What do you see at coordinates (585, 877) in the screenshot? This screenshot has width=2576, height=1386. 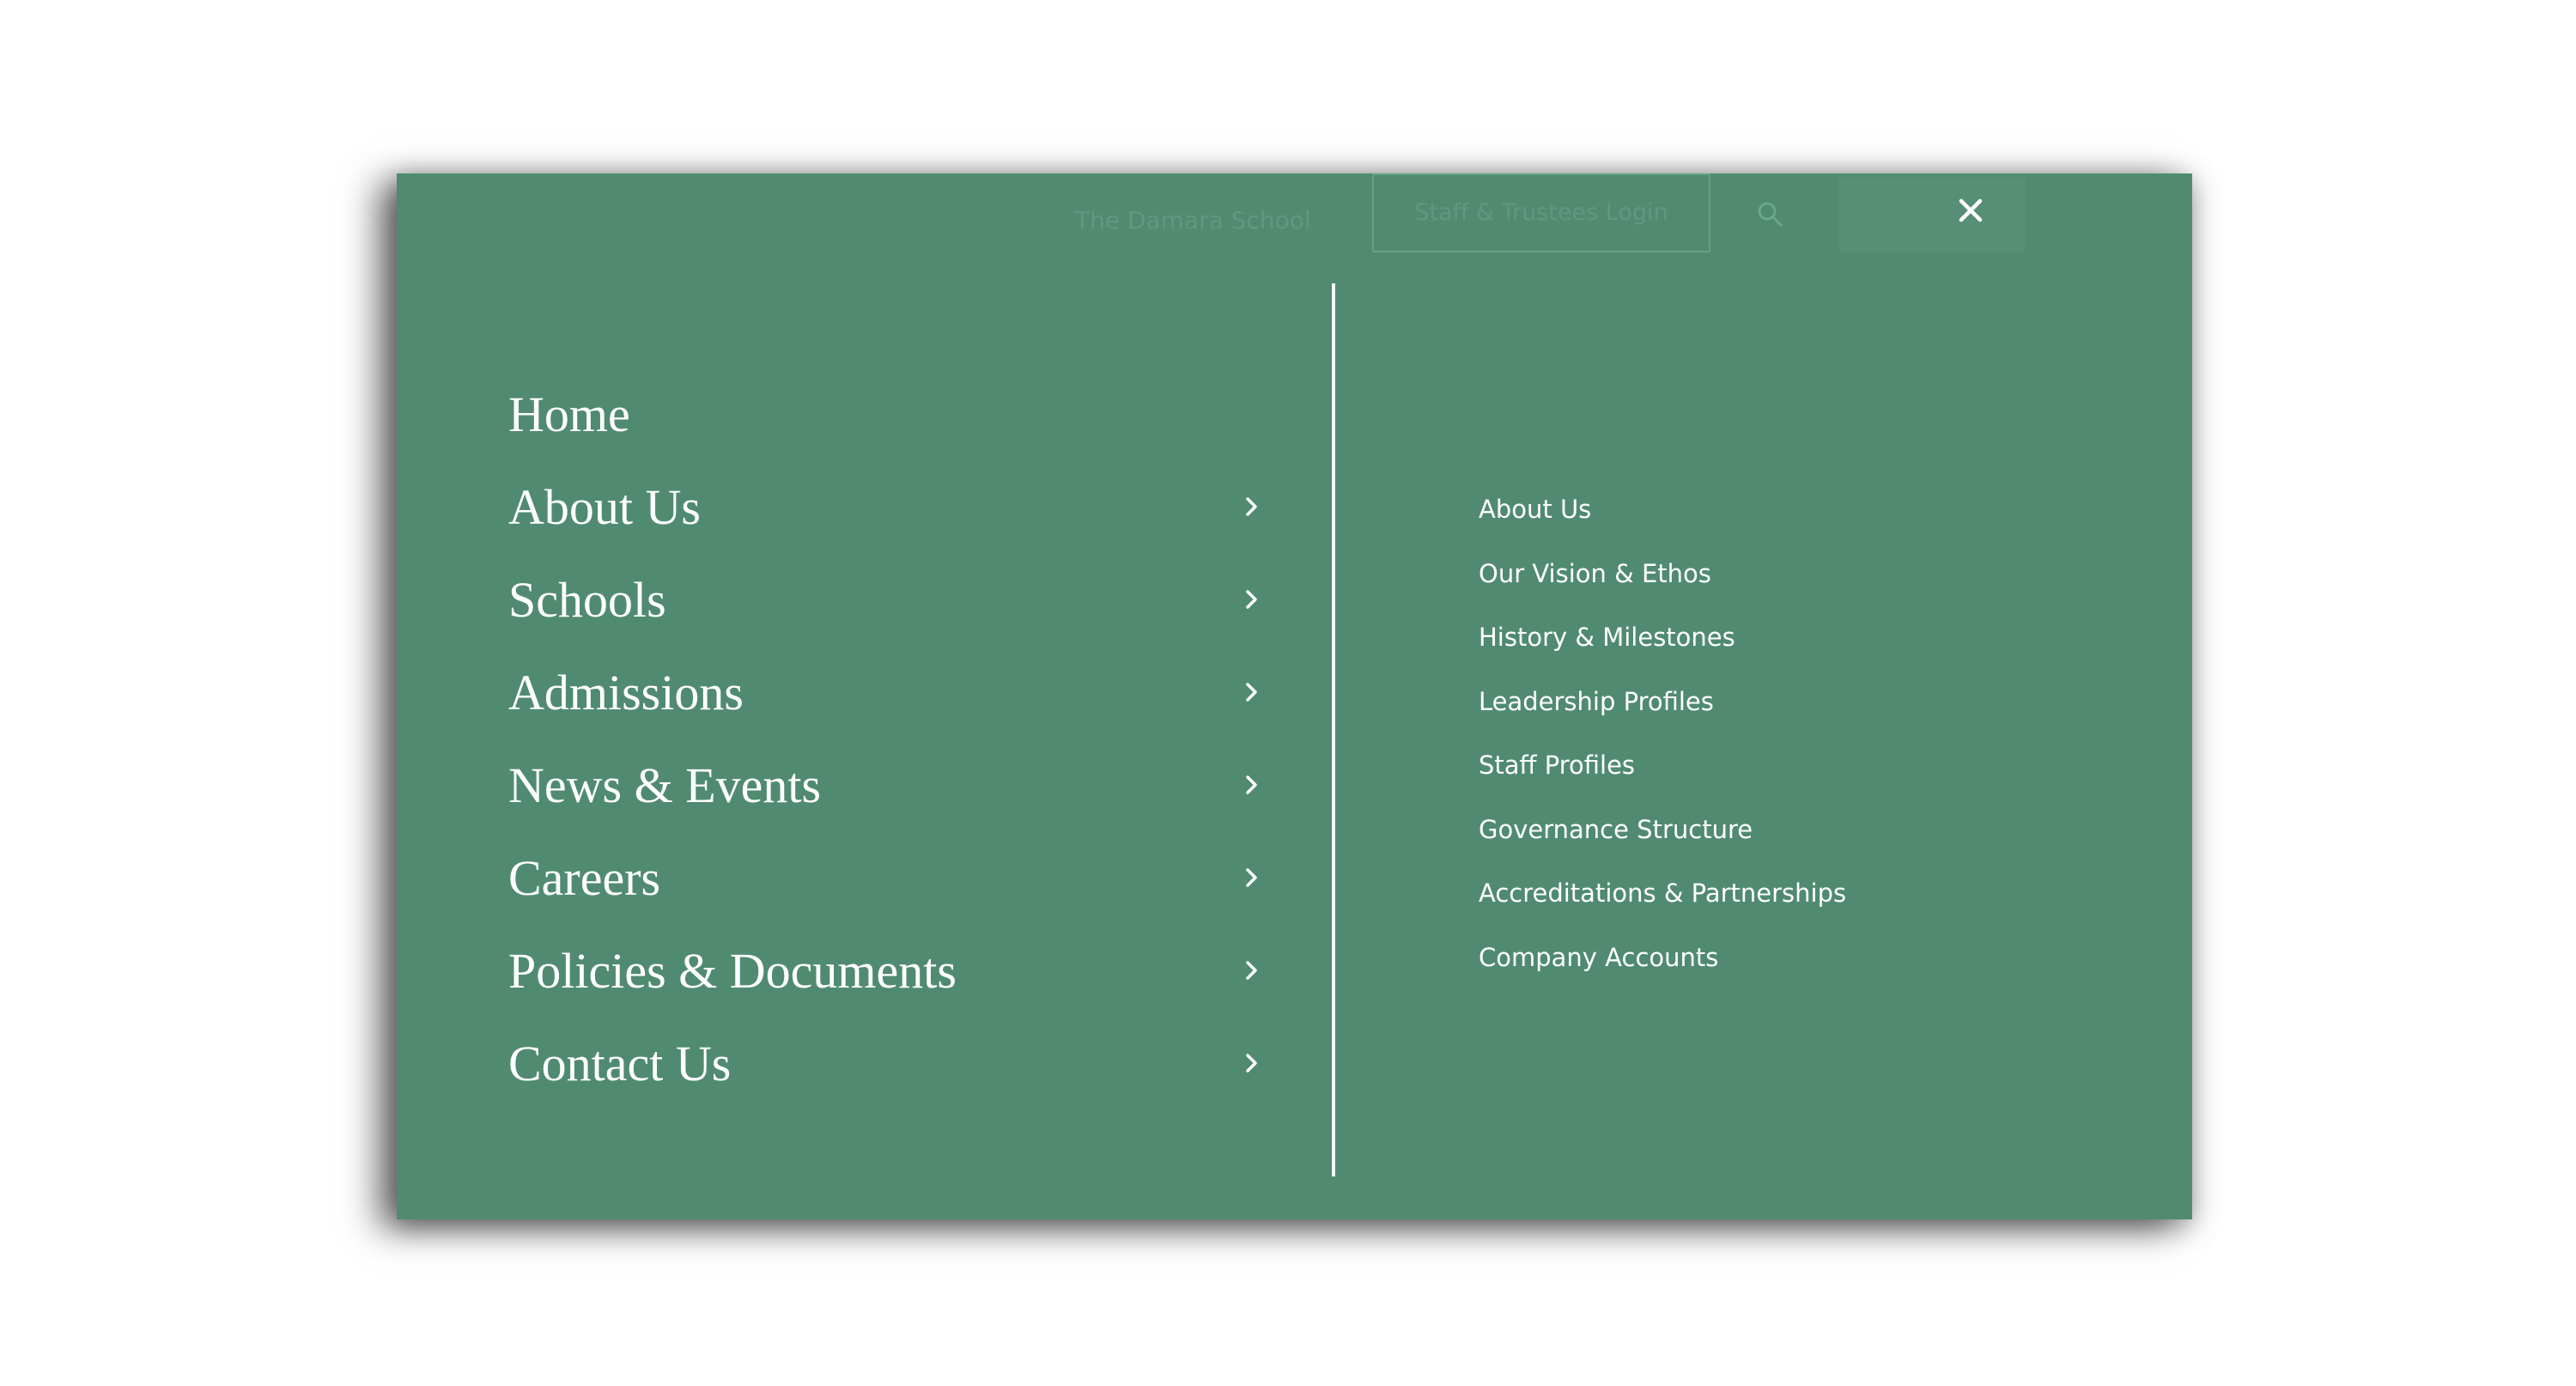 I see `main-menu-item-label: Careers` at bounding box center [585, 877].